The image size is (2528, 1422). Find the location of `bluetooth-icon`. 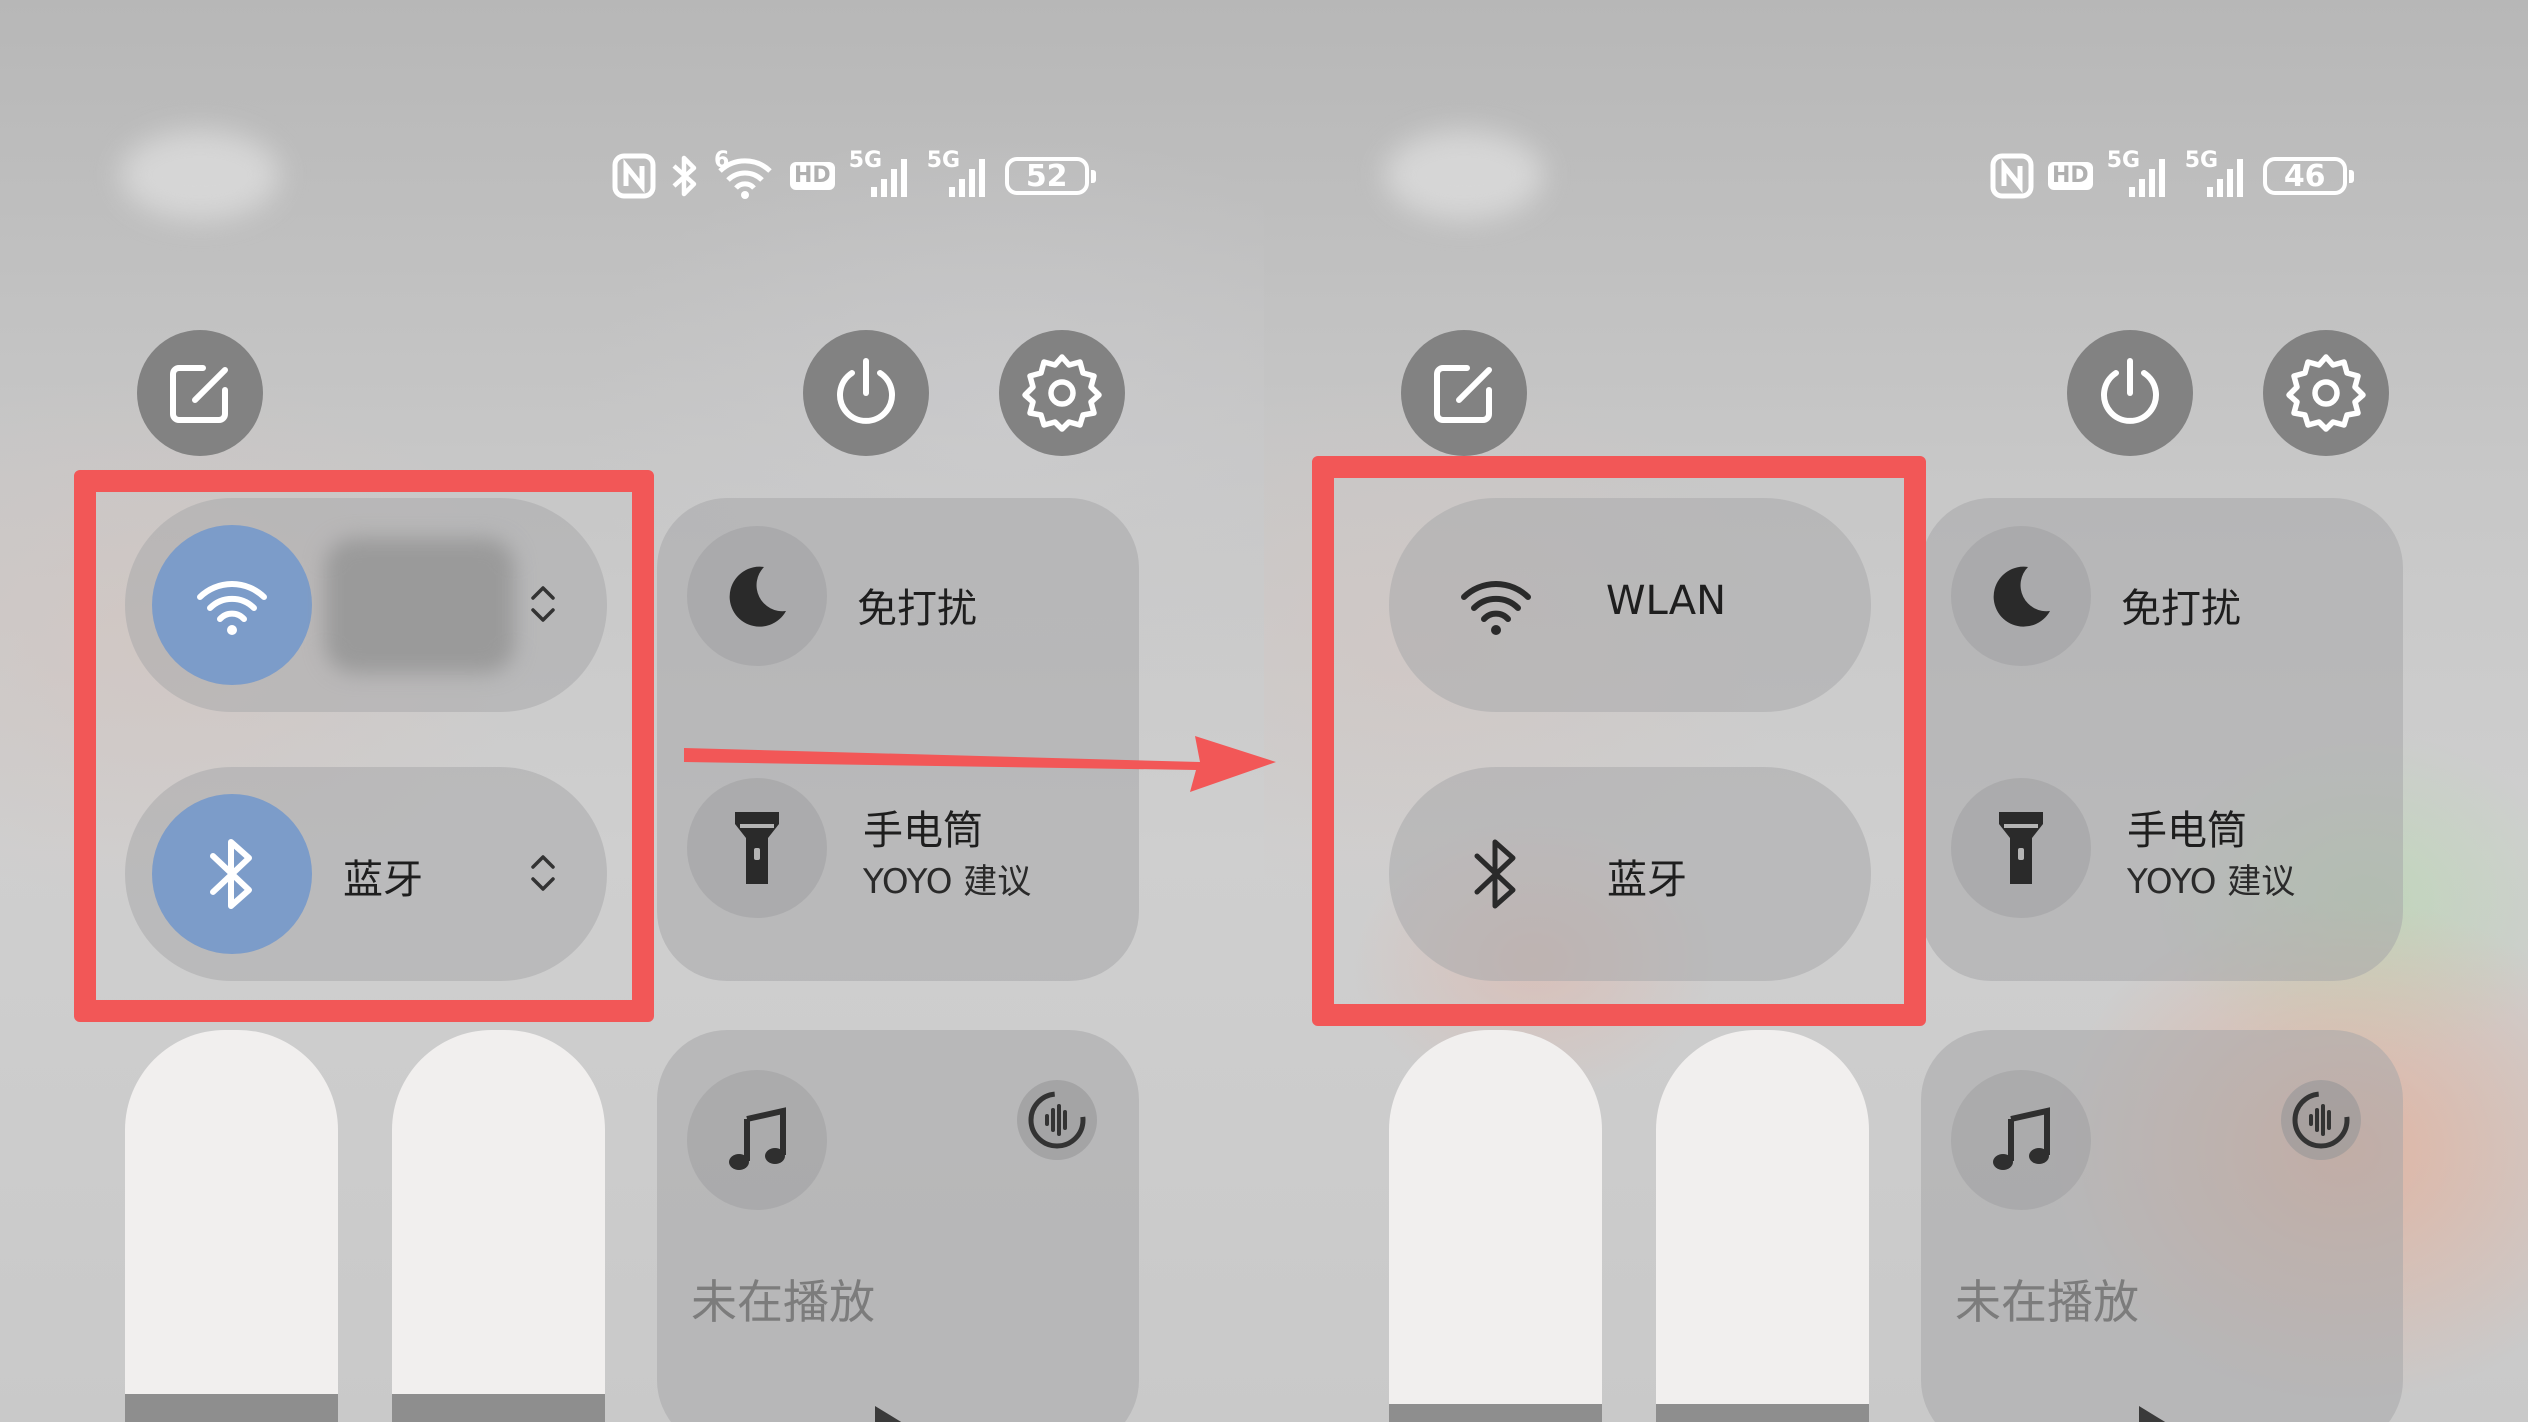

bluetooth-icon is located at coordinates (685, 176).